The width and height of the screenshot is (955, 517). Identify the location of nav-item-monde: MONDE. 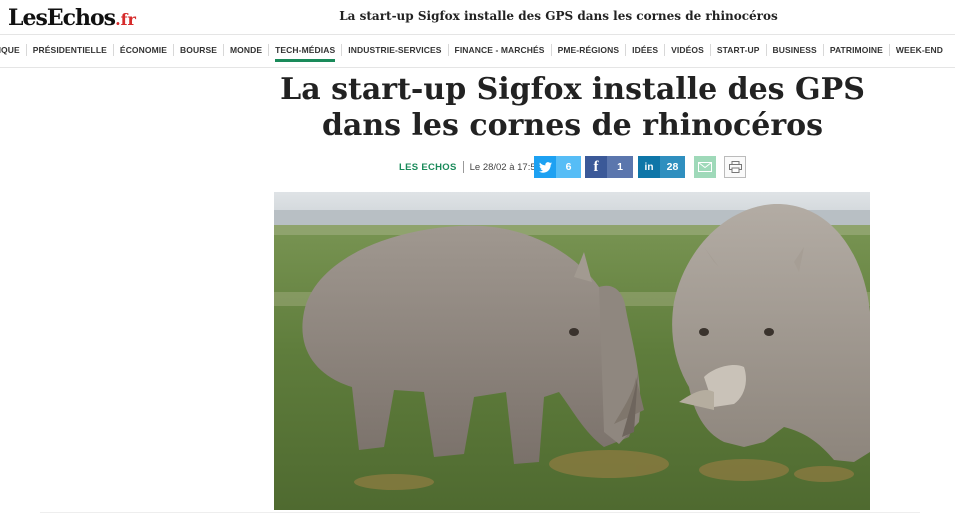
(245, 50).